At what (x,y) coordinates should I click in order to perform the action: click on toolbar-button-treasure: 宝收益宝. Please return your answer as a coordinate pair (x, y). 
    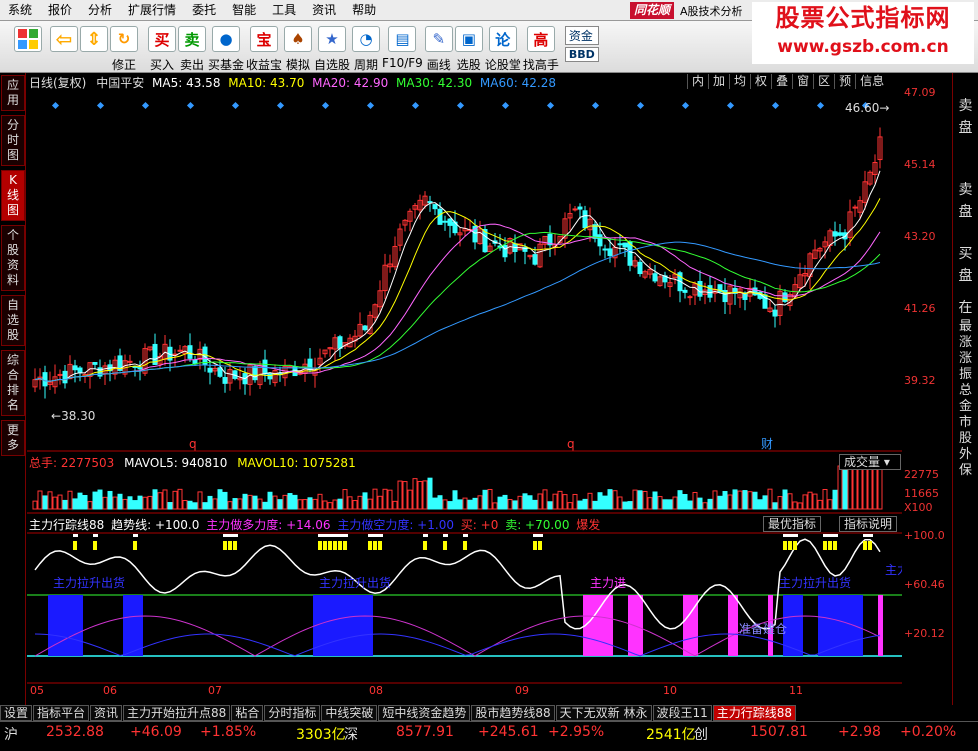
    Looking at the image, I should click on (264, 47).